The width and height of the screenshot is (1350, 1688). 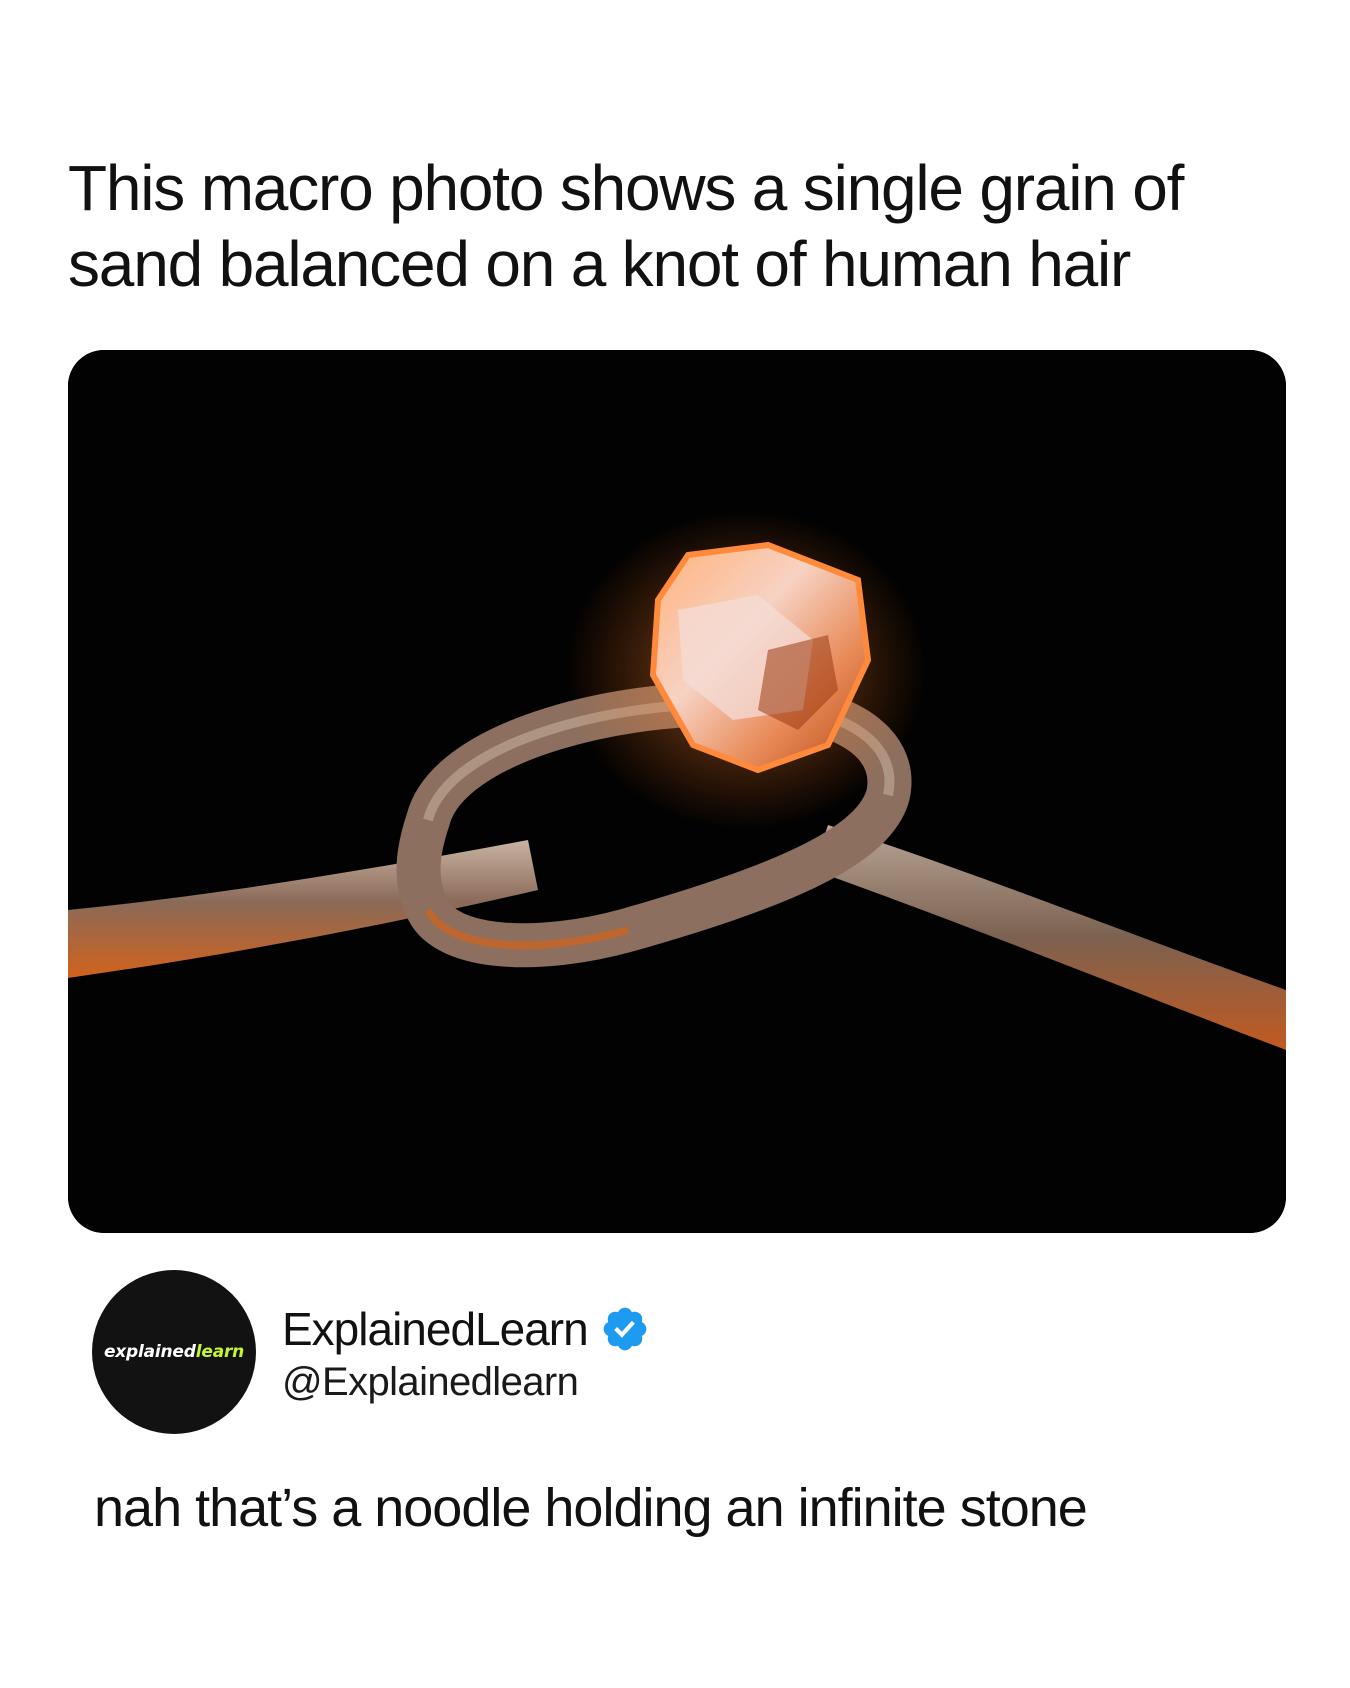 I want to click on avatar-logo-part1: explained, so click(x=149, y=1352).